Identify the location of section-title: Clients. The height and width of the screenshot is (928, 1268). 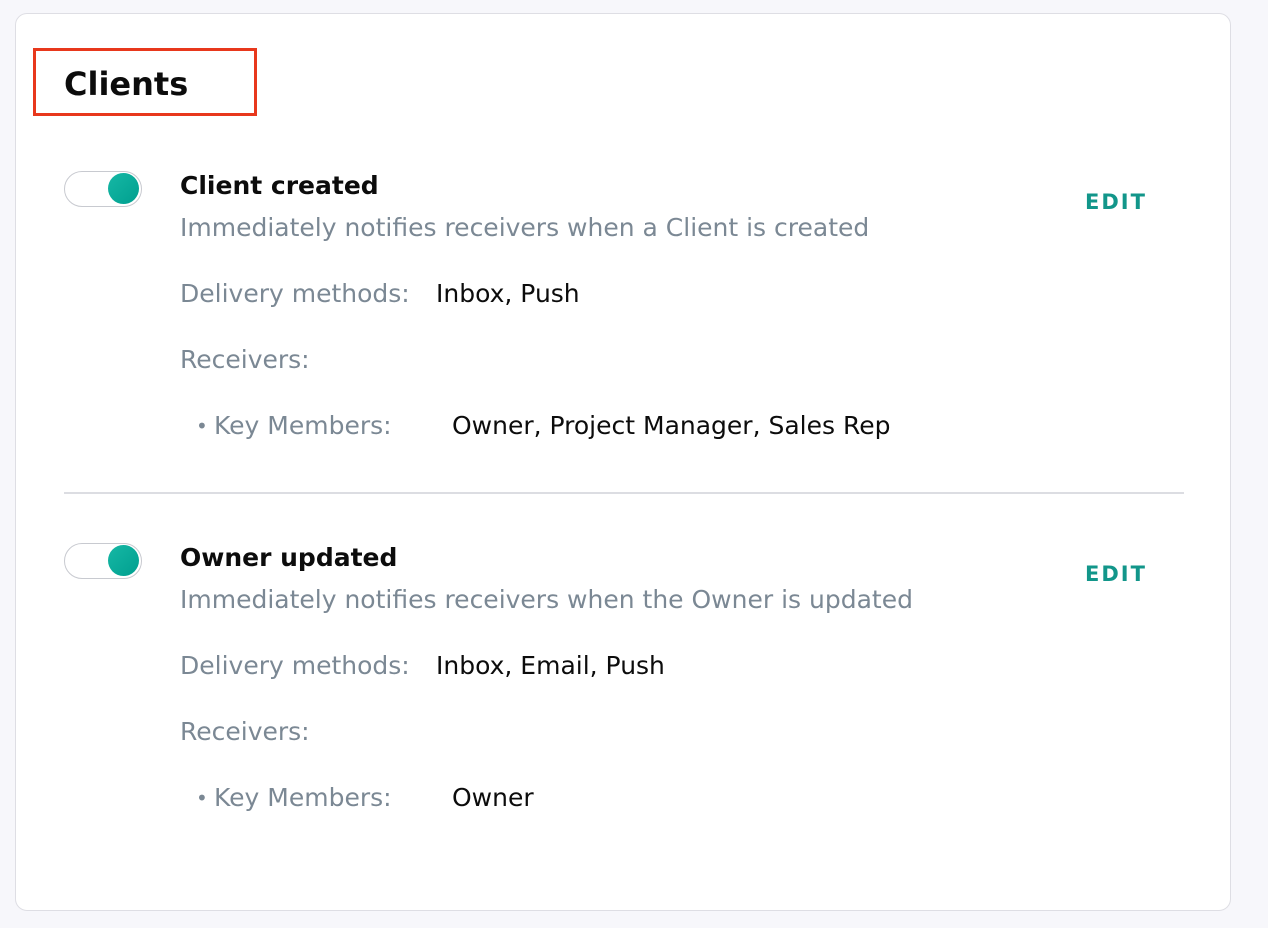
(126, 84).